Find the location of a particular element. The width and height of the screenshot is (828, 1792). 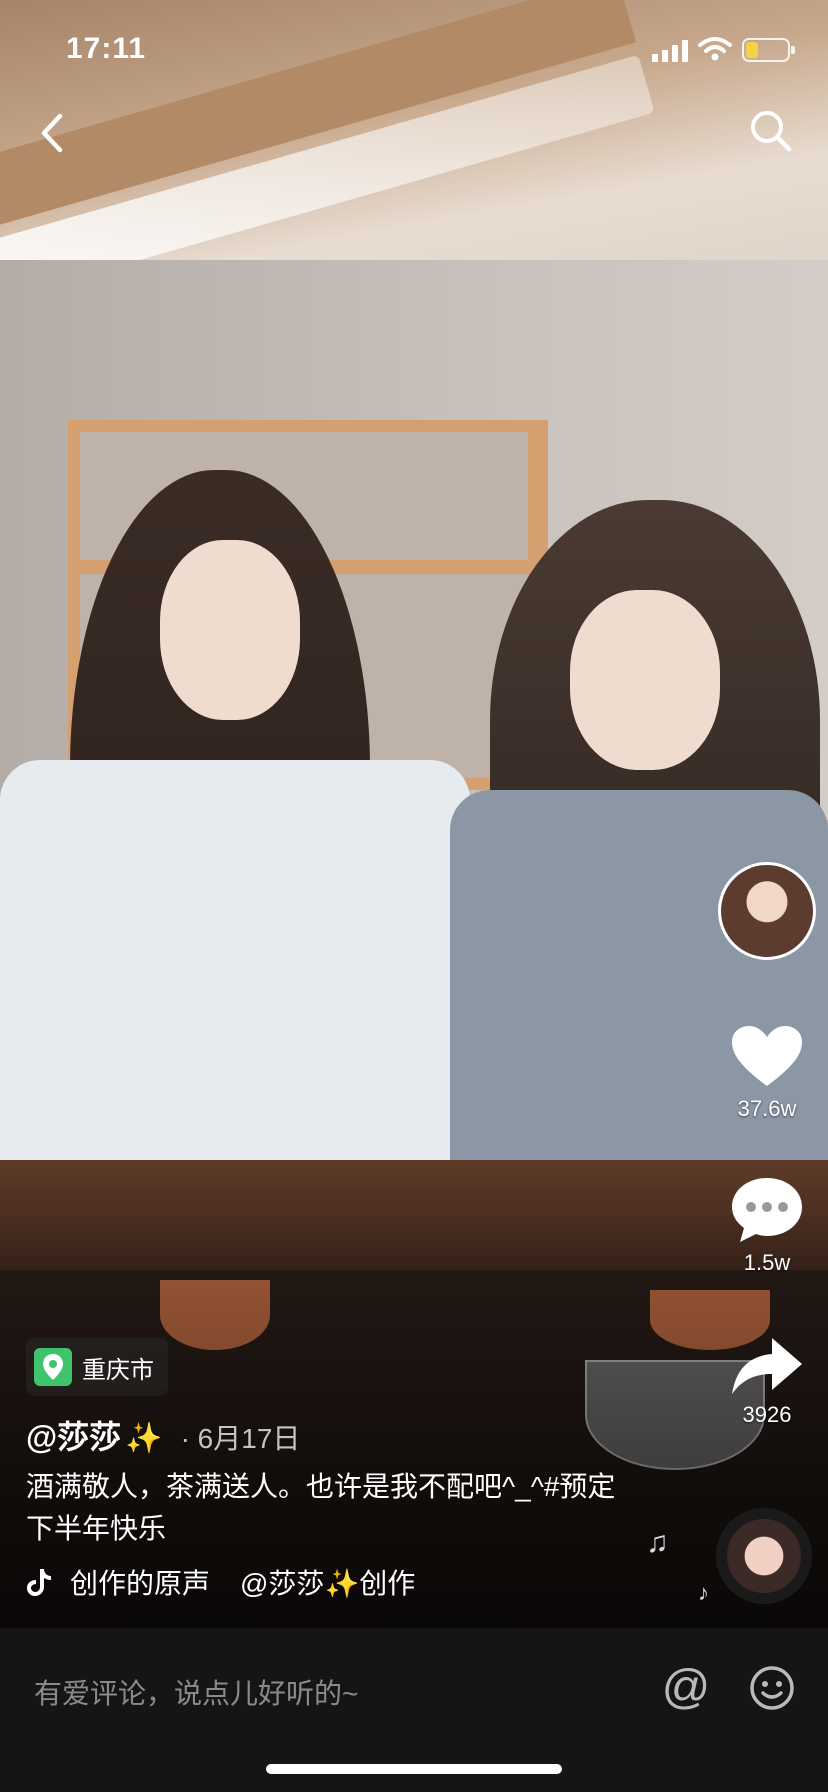

share-button: 3926 is located at coordinates (767, 1382).